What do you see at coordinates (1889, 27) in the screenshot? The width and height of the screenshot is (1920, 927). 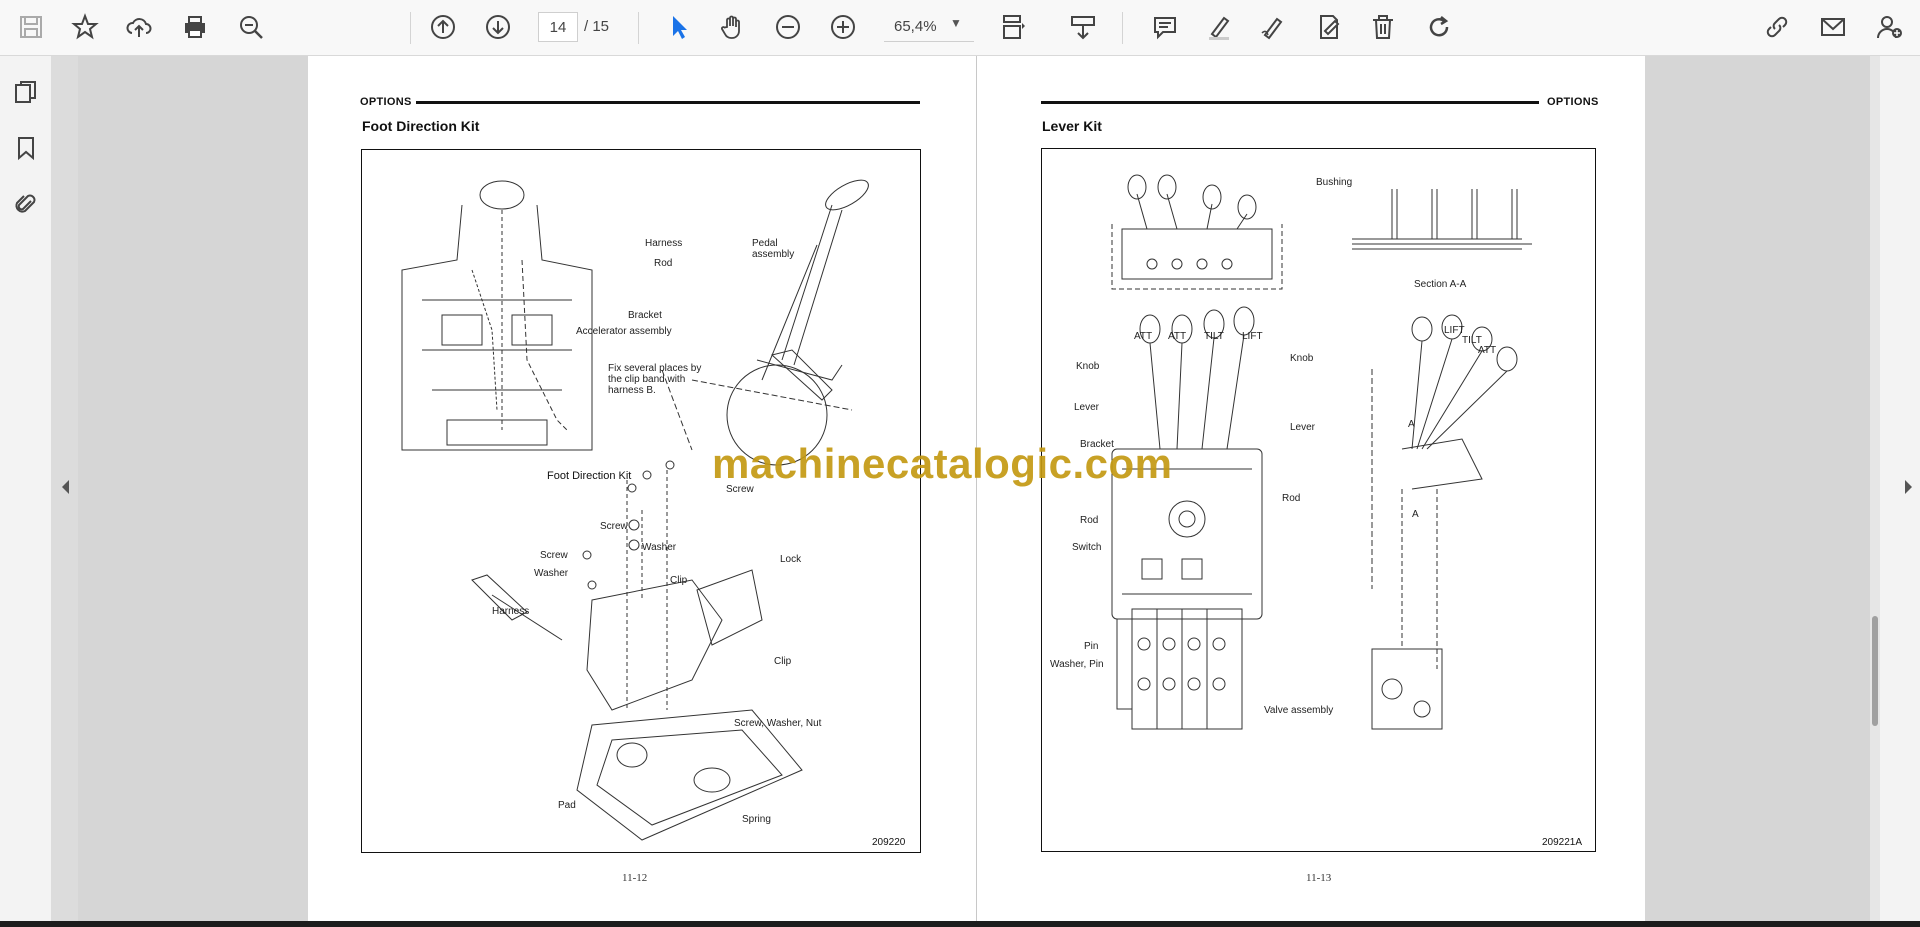 I see `account-icon` at bounding box center [1889, 27].